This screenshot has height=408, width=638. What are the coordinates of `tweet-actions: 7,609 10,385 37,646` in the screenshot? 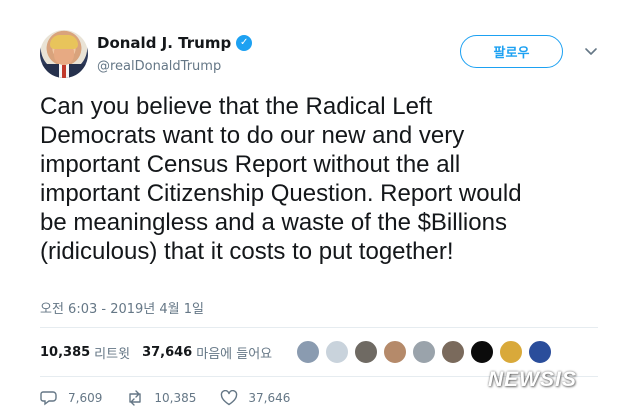 It's located at (177, 398).